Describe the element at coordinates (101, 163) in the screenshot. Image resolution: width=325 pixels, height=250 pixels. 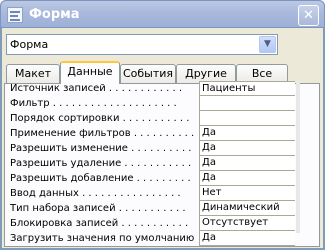
I see `property-label: Разрешить удаление . . . . . . . . . . .` at that location.